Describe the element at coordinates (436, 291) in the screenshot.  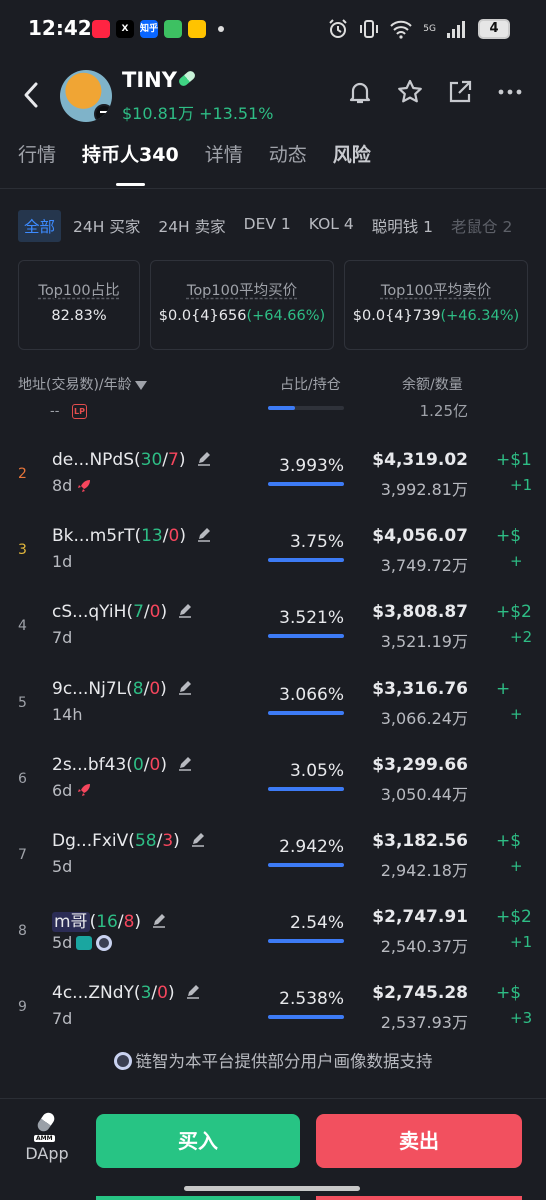
I see `stat-label: Top100平均卖价` at that location.